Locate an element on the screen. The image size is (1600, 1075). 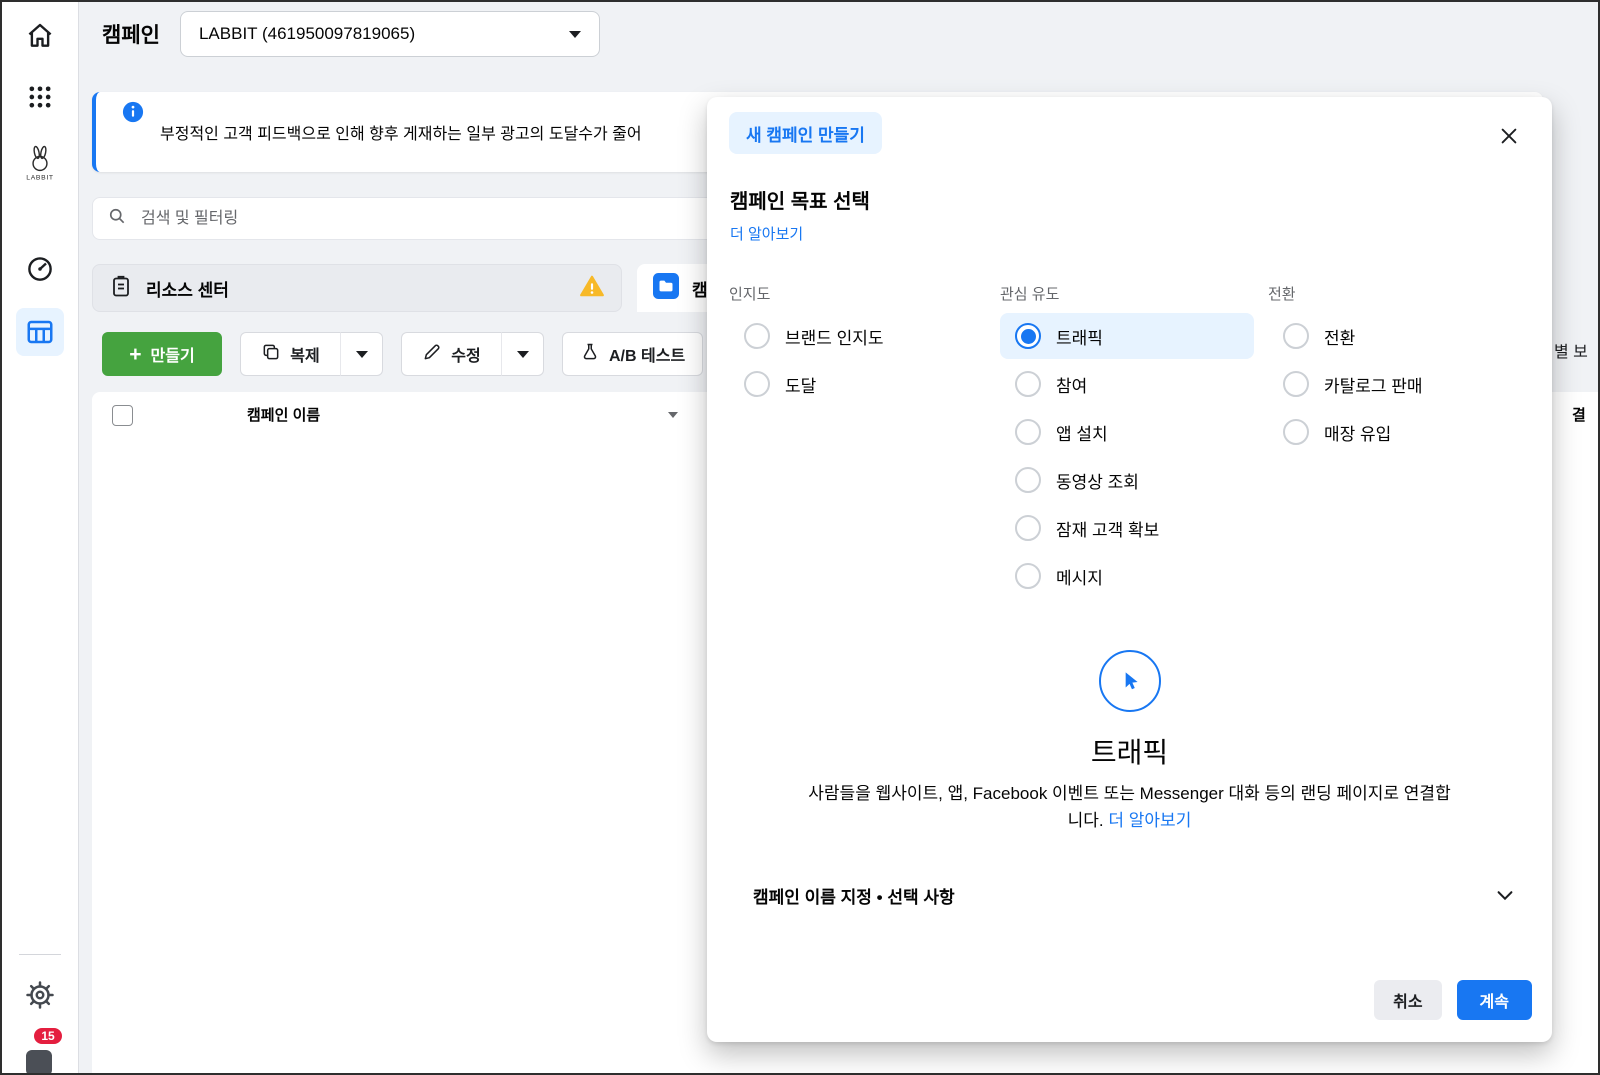
account-selector: LABBIT (461950097819065) is located at coordinates (389, 34).